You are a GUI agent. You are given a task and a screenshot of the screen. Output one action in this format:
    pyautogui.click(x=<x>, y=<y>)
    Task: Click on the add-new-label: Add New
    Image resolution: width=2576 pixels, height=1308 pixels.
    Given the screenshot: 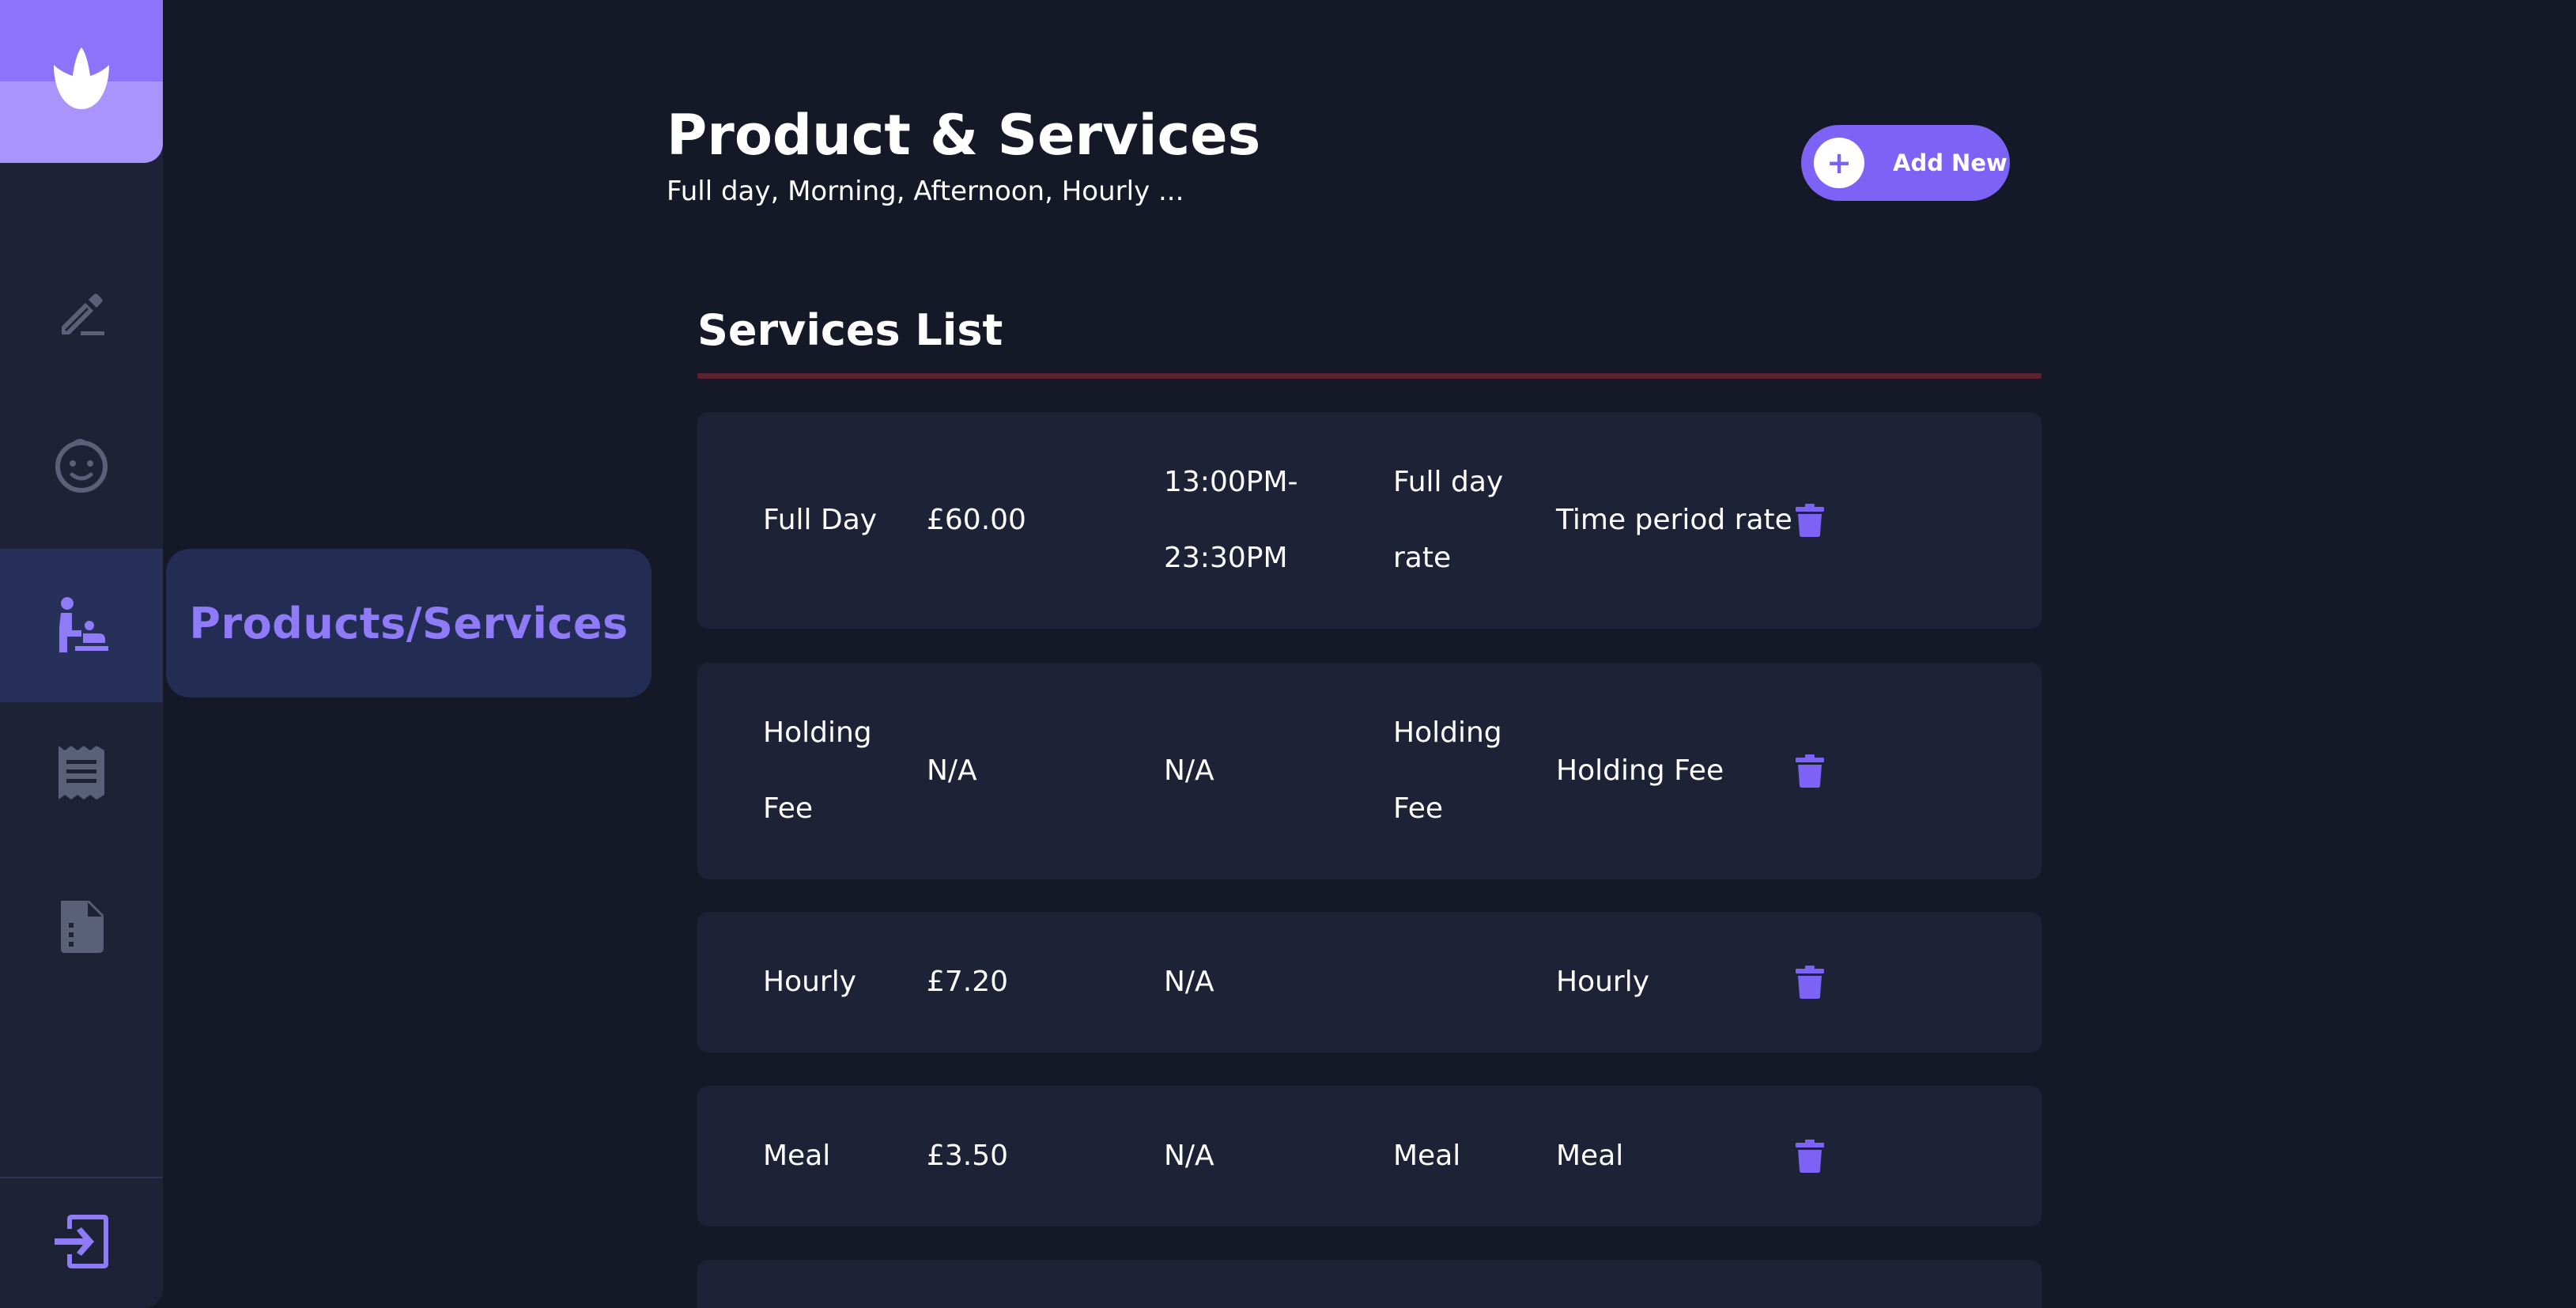 What is the action you would take?
    pyautogui.click(x=1950, y=163)
    